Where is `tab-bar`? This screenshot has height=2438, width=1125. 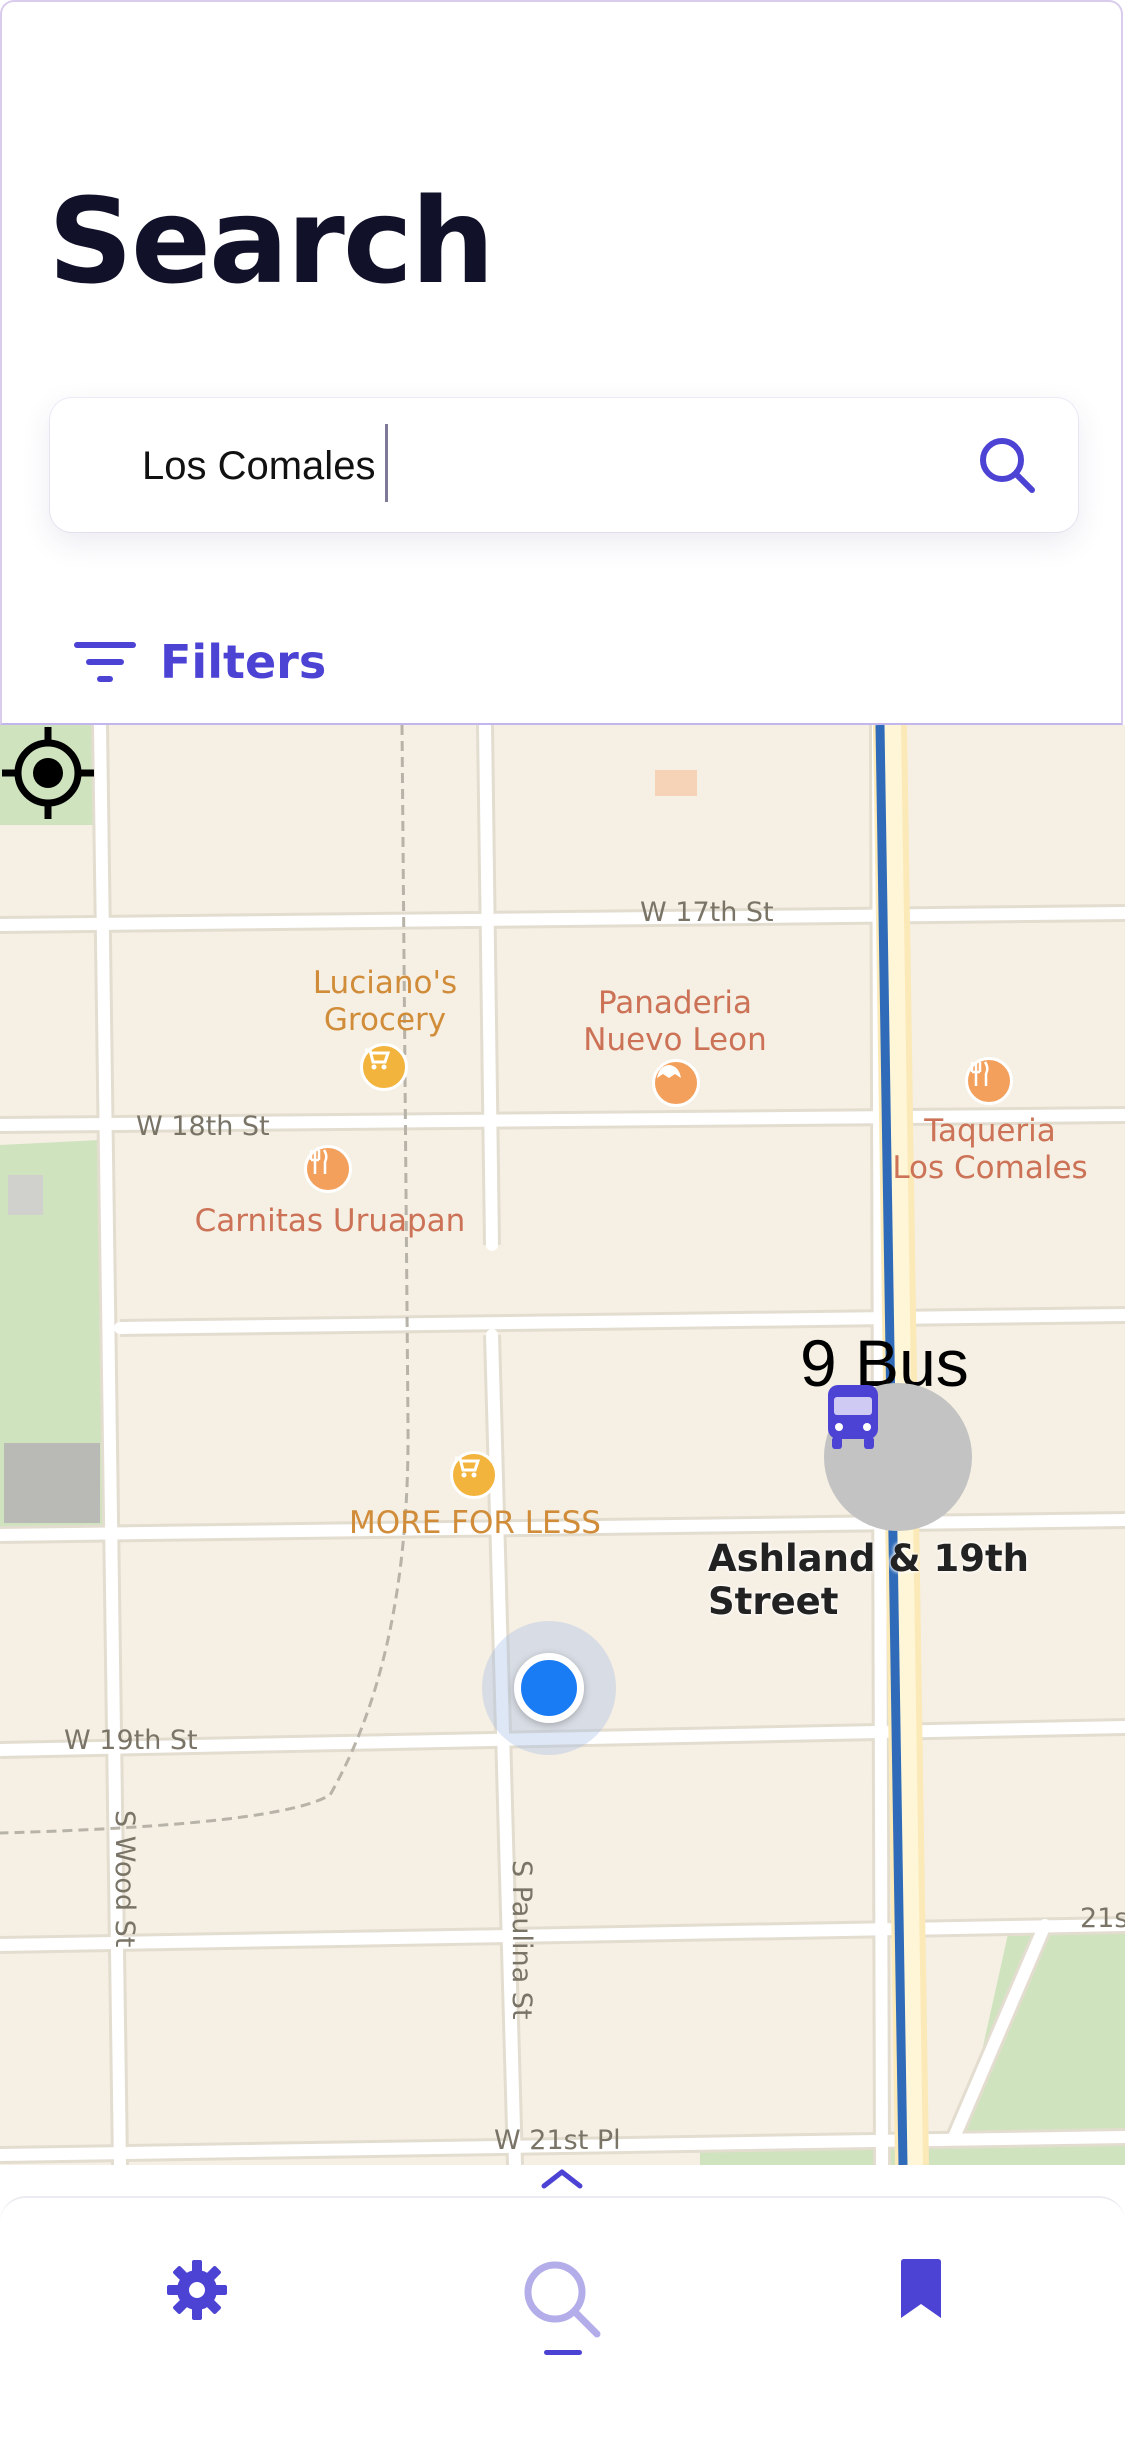 tab-bar is located at coordinates (562, 2317).